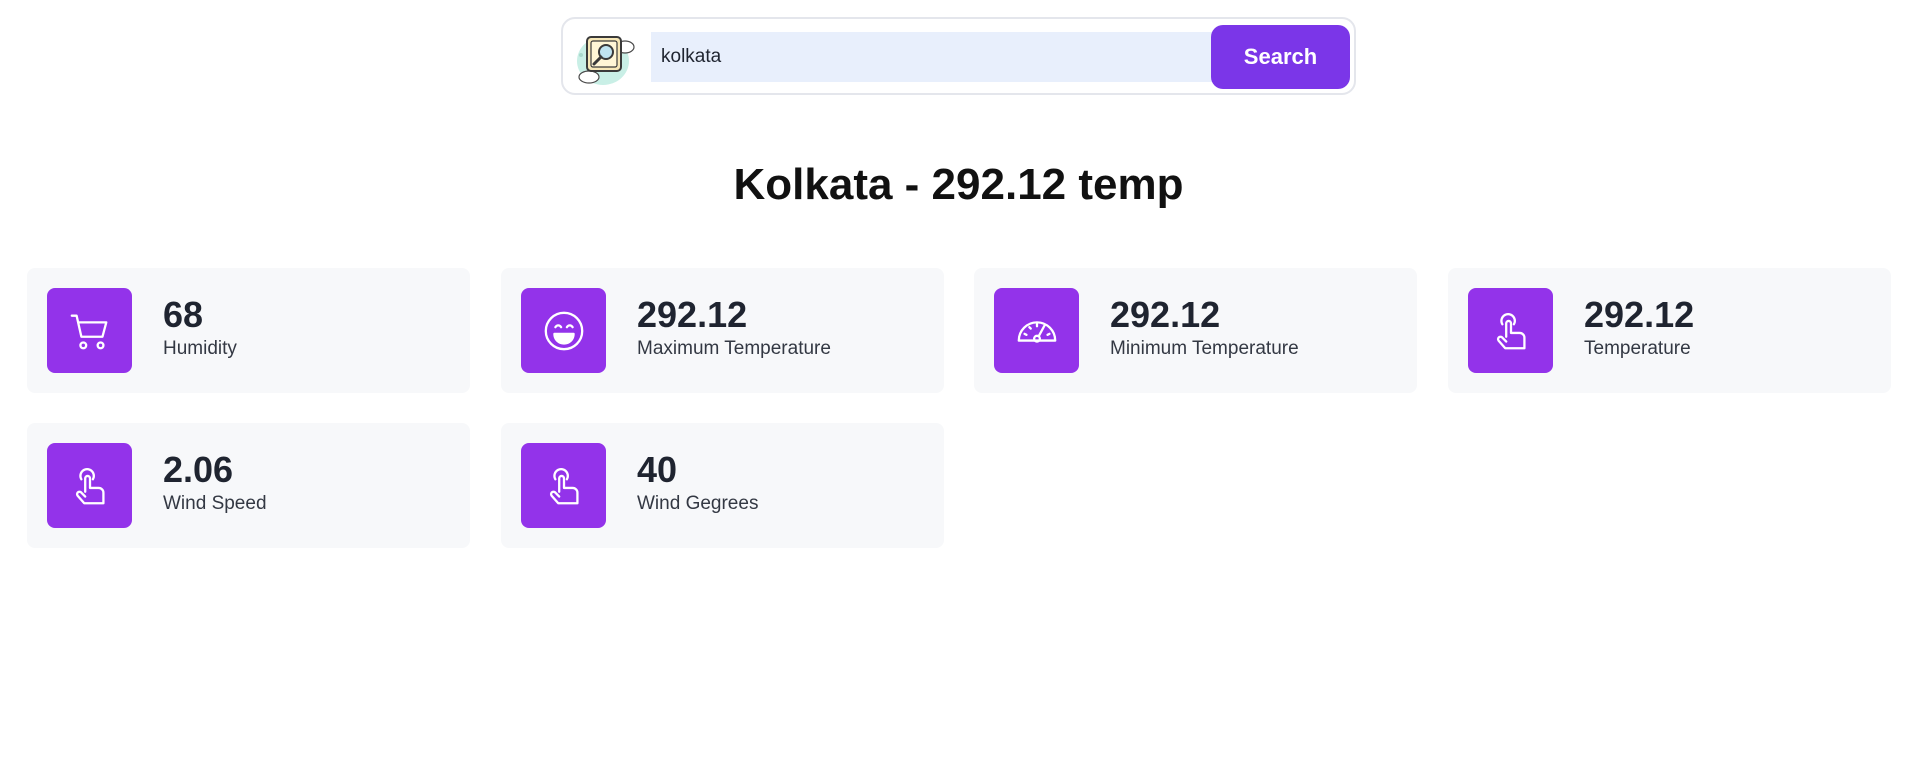  What do you see at coordinates (1036, 330) in the screenshot?
I see `gauge-icon` at bounding box center [1036, 330].